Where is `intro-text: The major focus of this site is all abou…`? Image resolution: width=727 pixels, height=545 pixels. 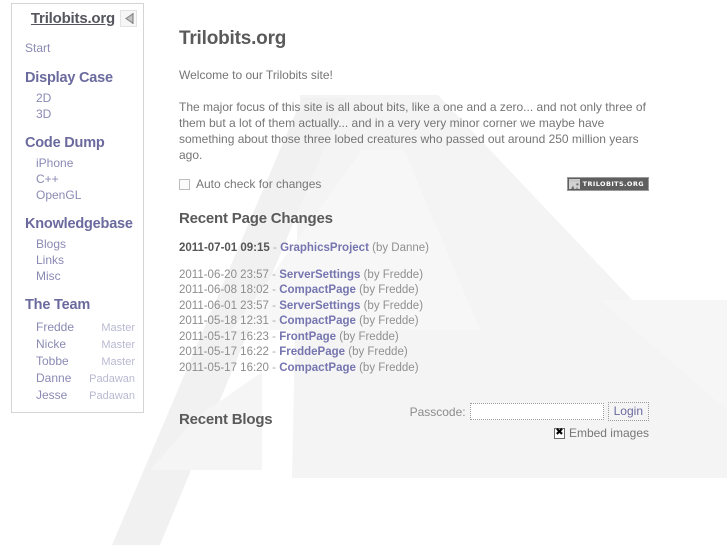 intro-text: The major focus of this site is all abou… is located at coordinates (412, 131).